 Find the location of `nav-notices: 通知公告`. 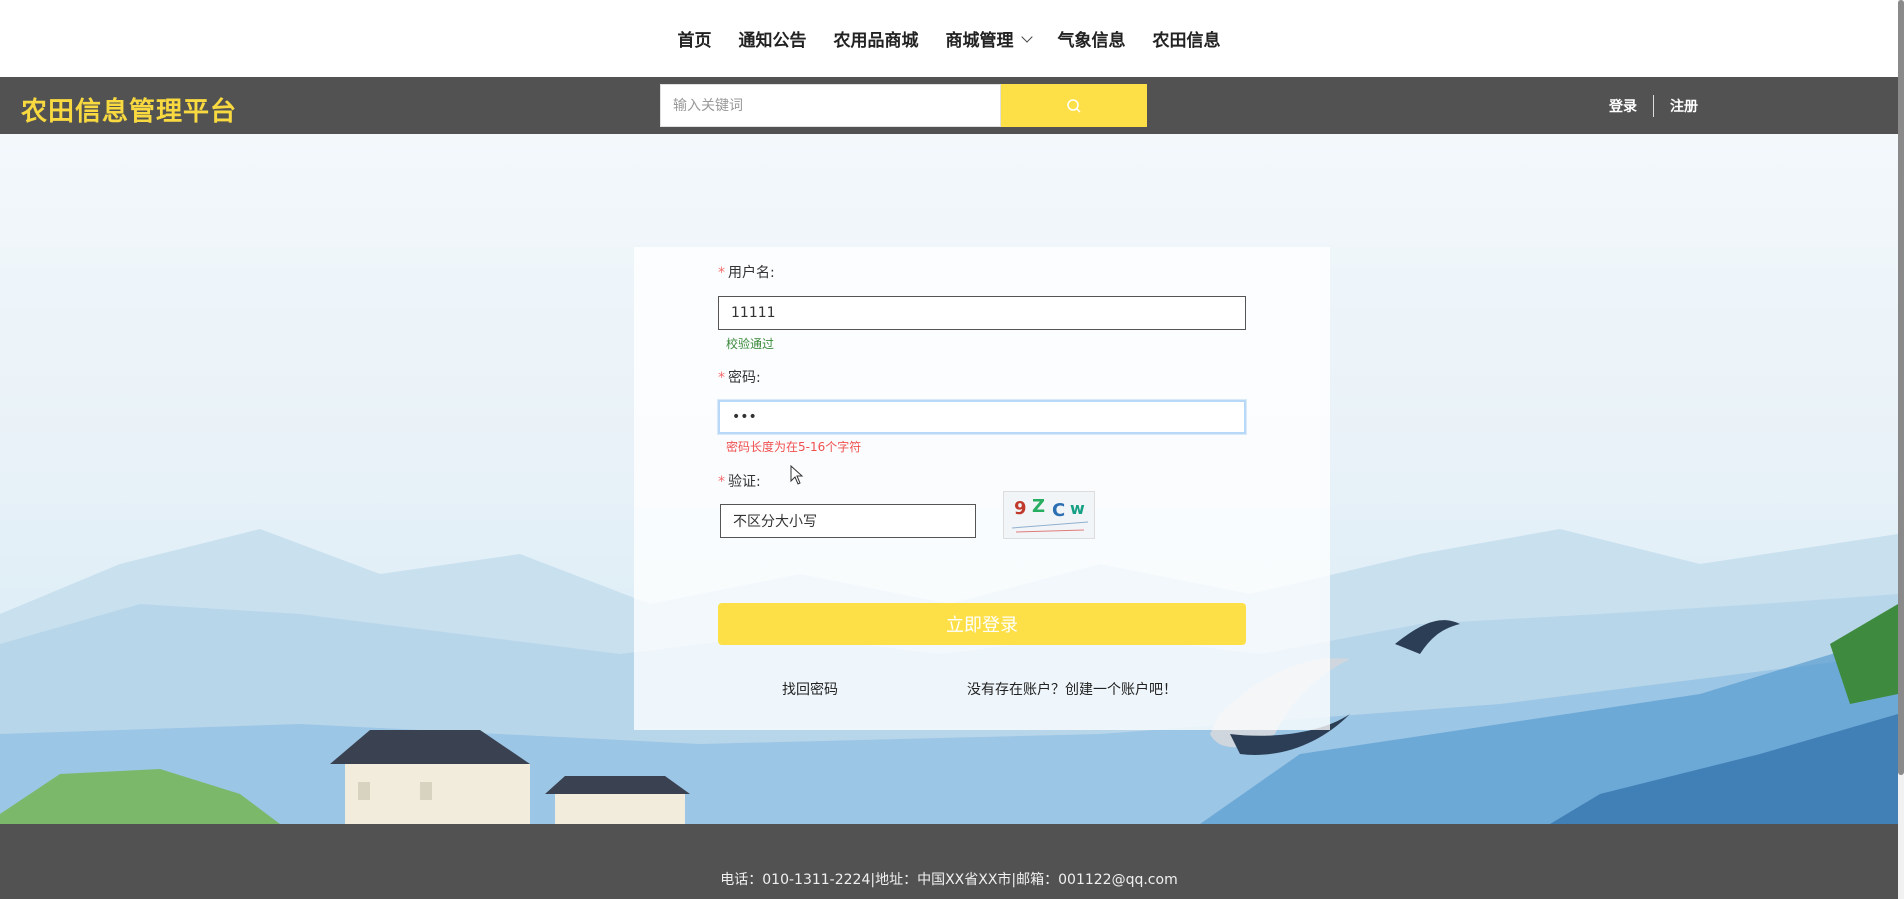

nav-notices: 通知公告 is located at coordinates (773, 38).